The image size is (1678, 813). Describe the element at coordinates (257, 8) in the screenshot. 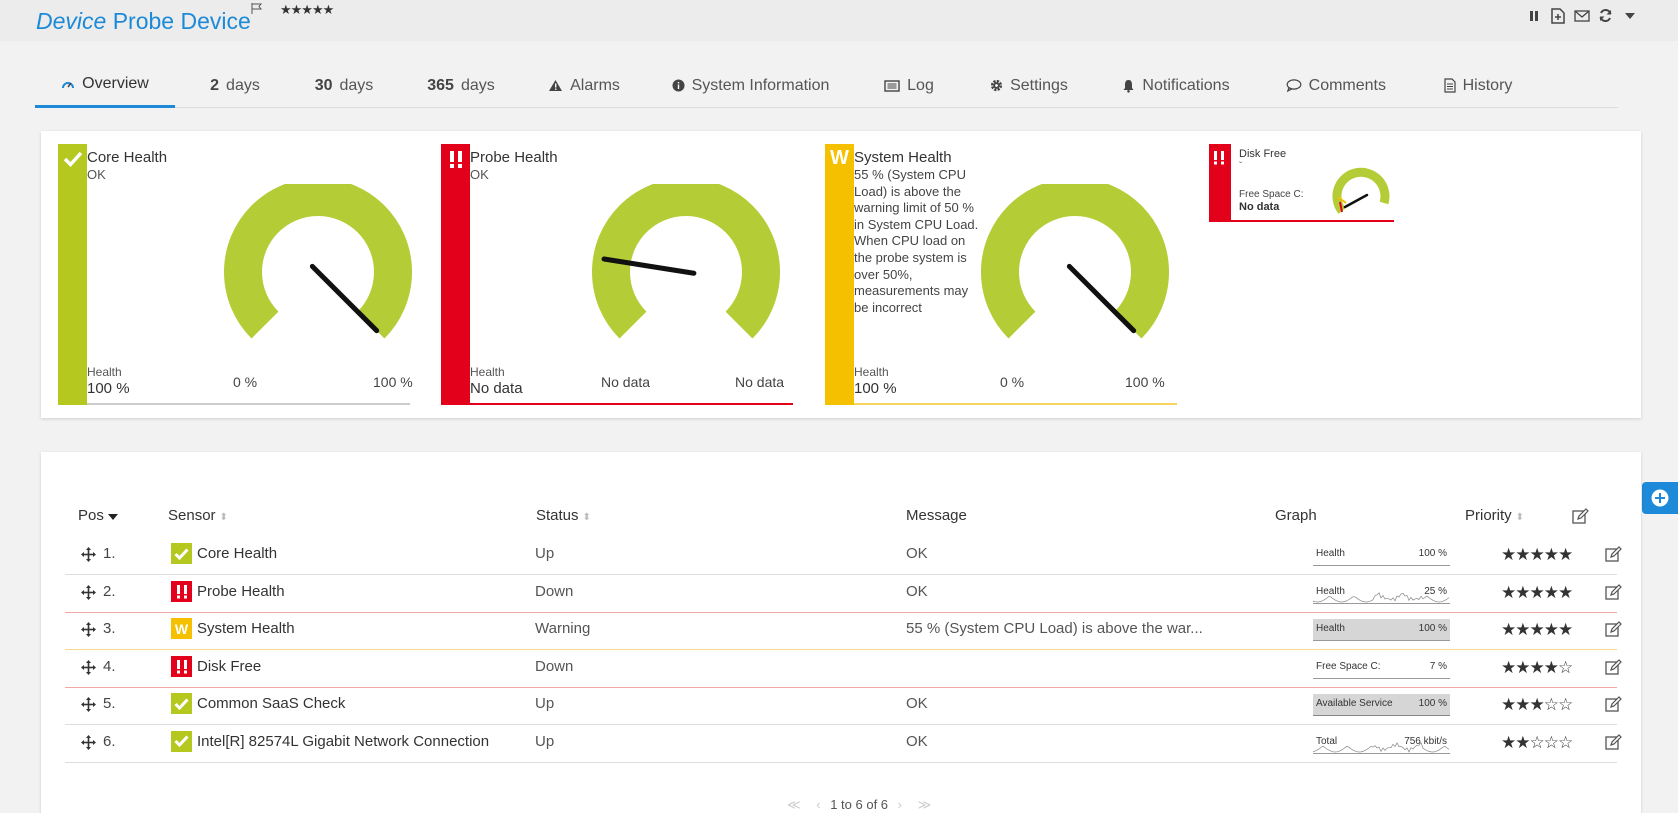

I see `flag-icon` at that location.